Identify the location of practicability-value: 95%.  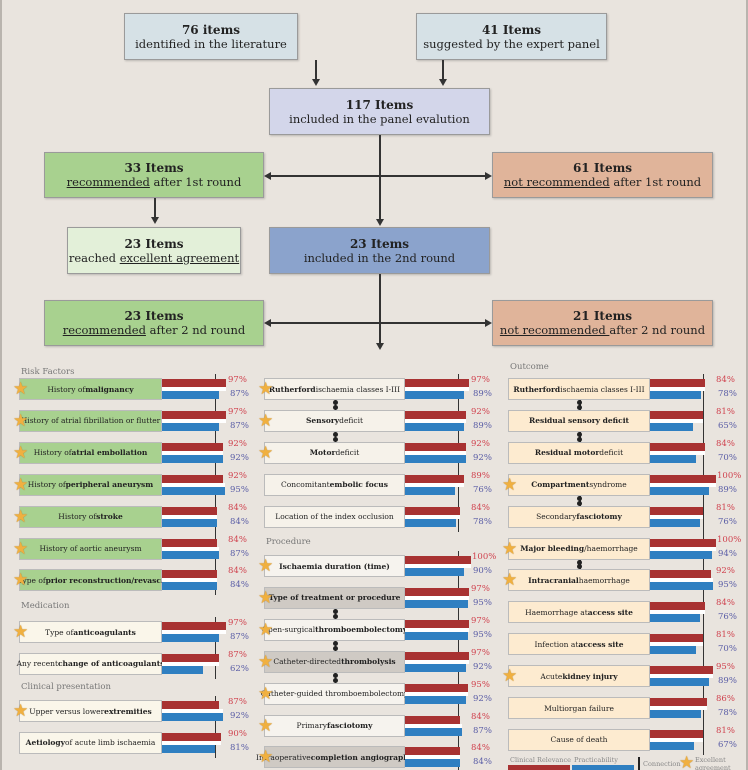
(482, 634).